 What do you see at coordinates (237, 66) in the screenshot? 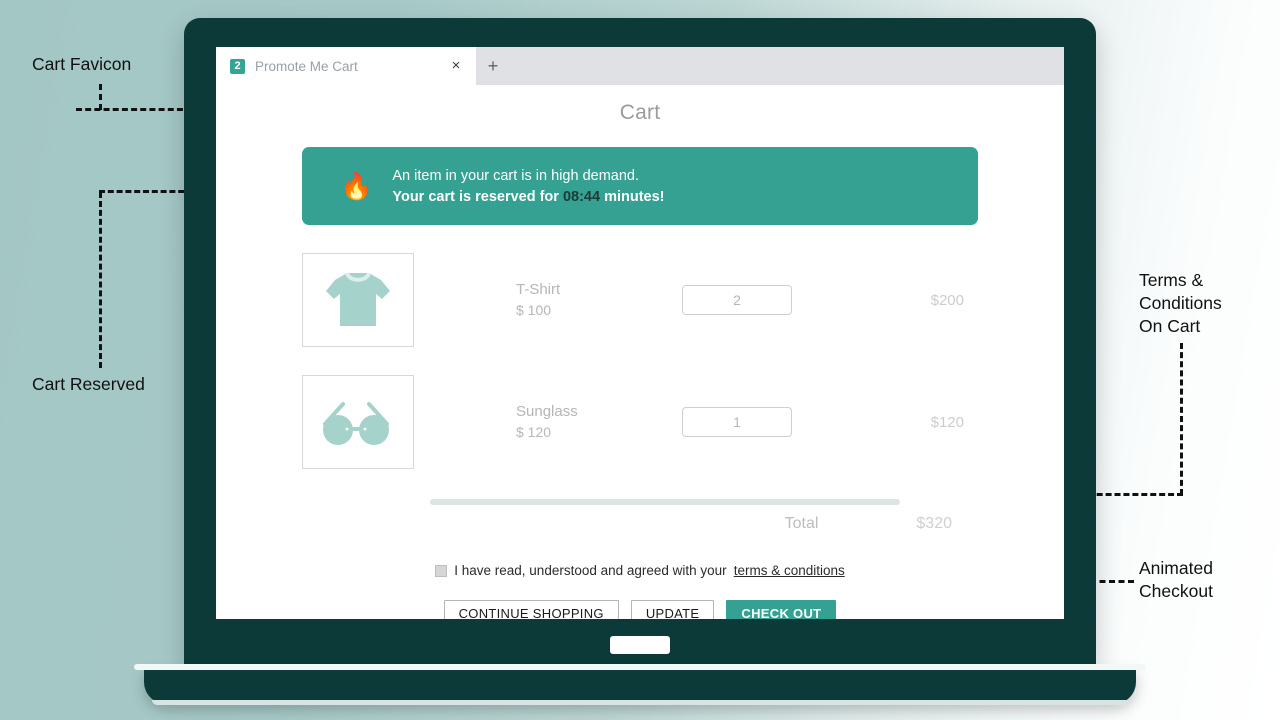
I see `cart-favicon-badge: 2` at bounding box center [237, 66].